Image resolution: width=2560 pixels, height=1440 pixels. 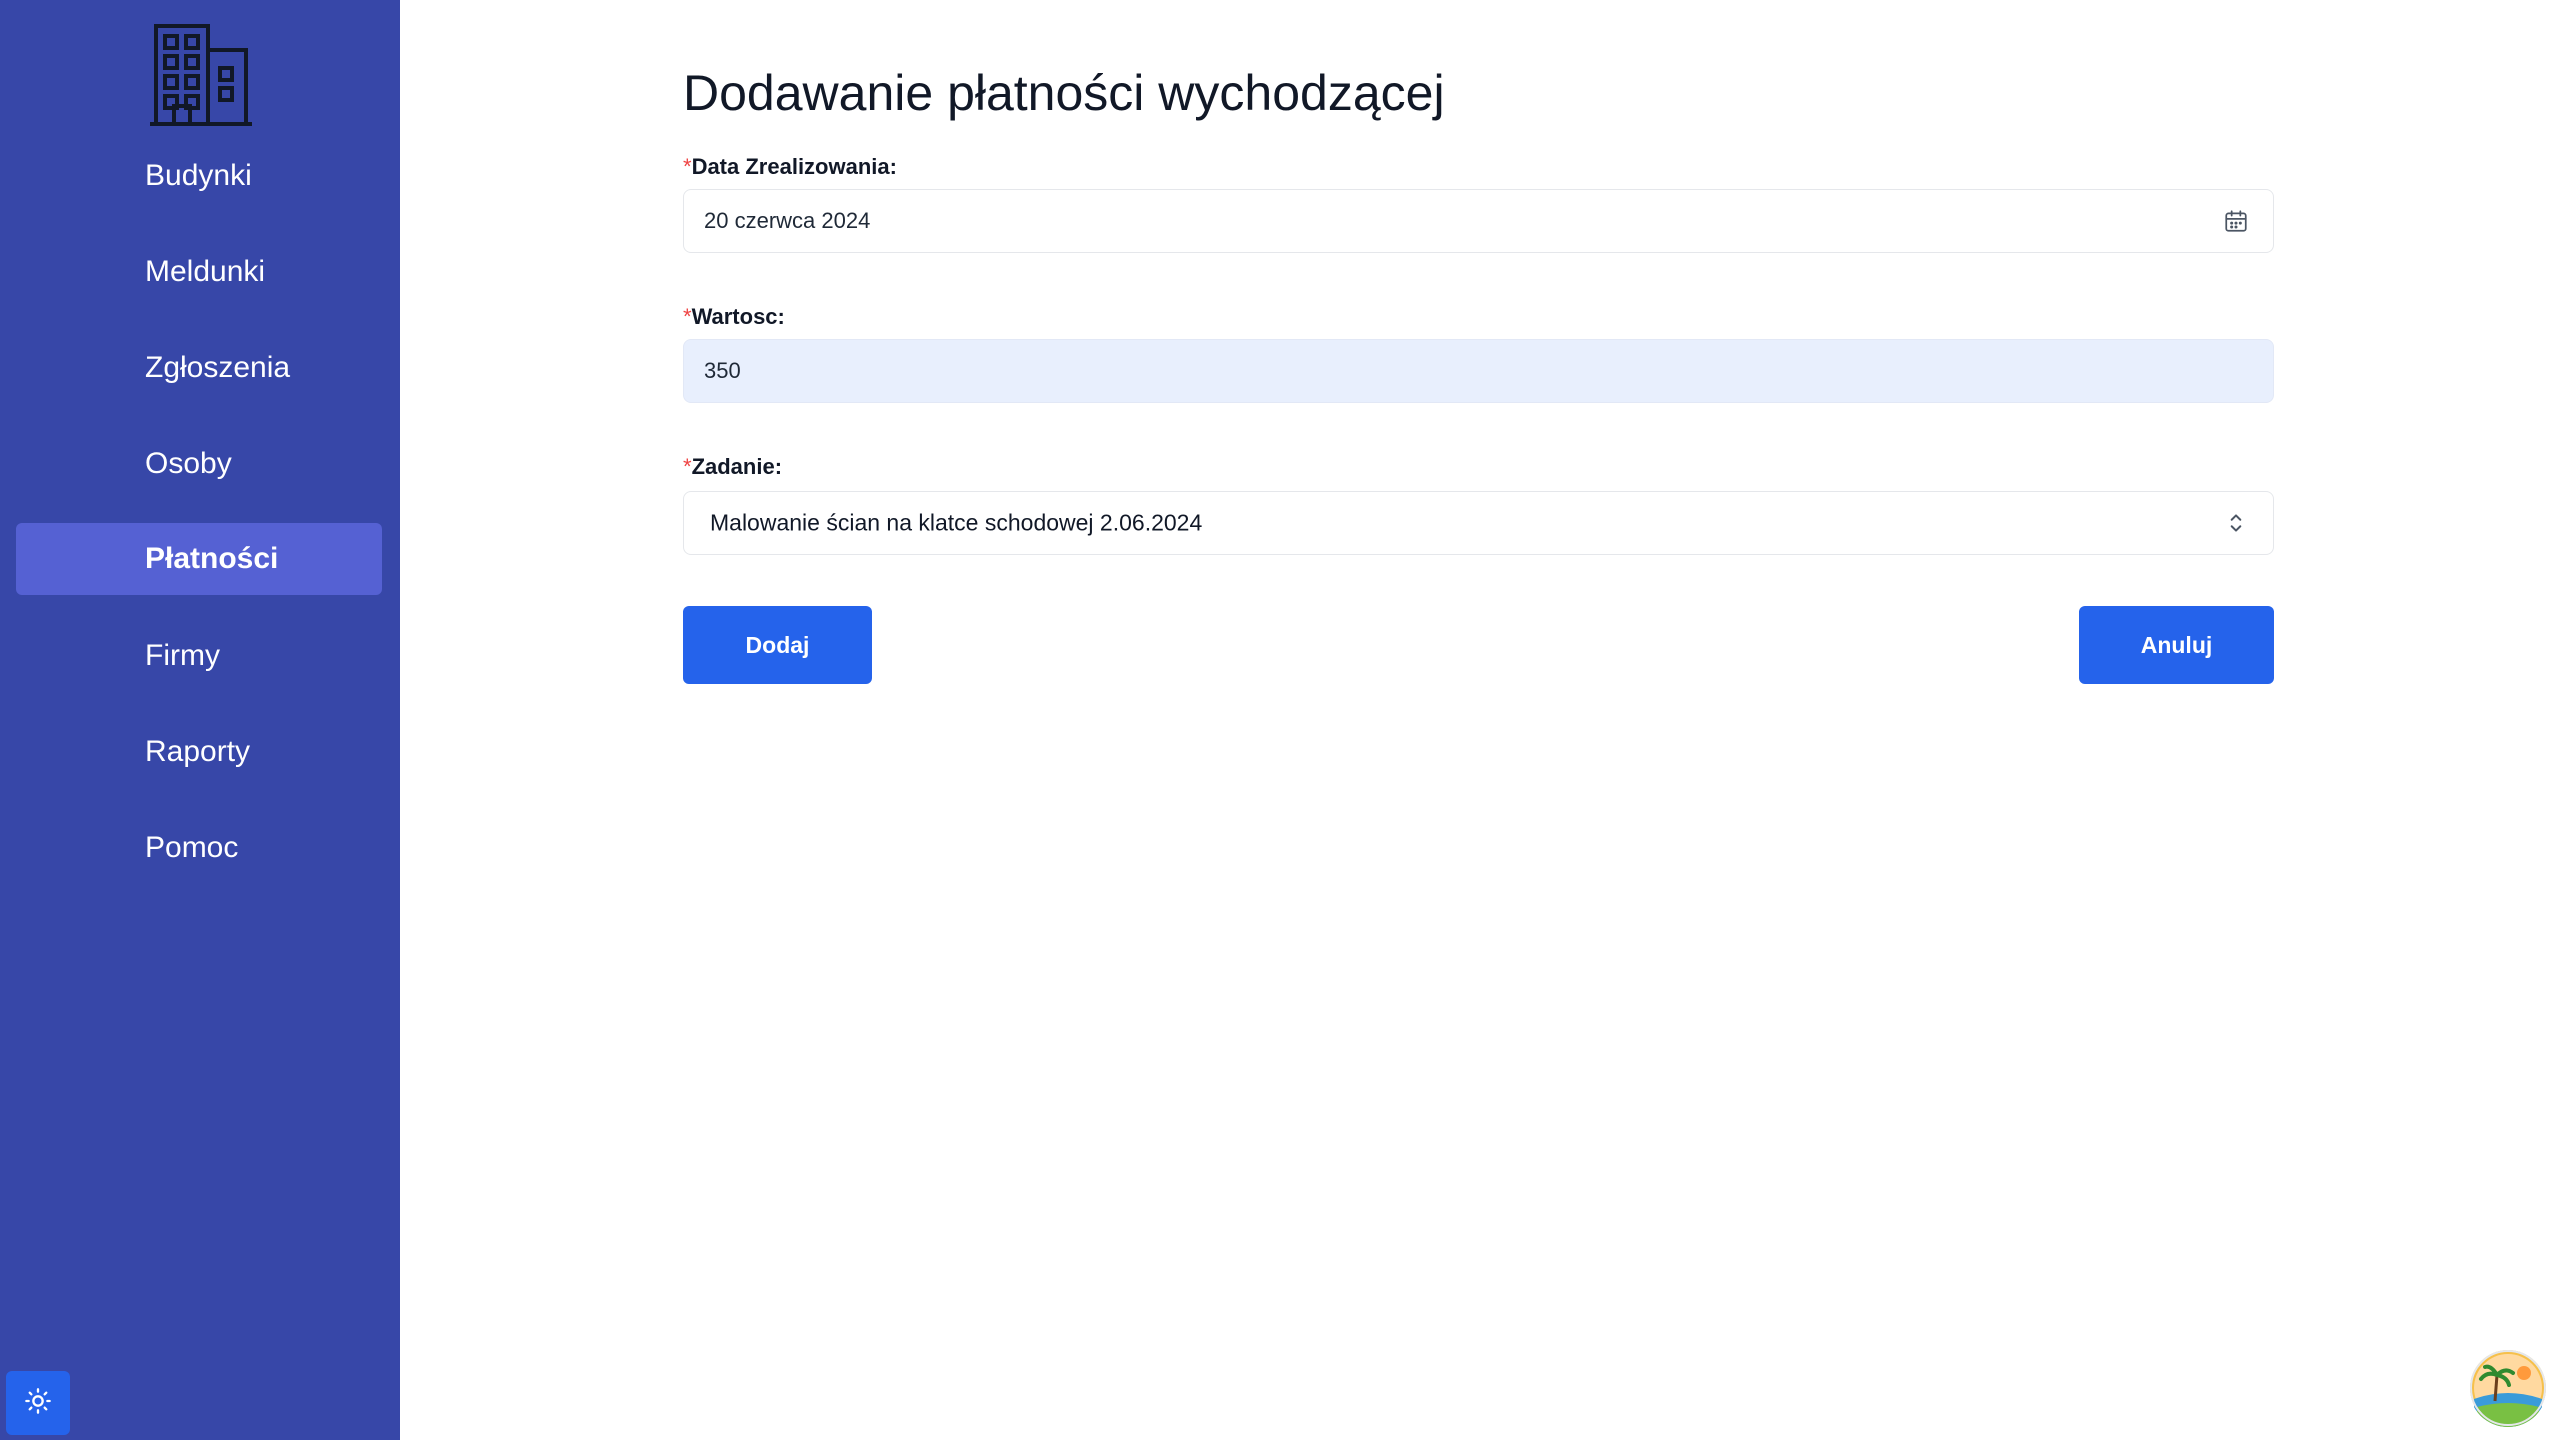 I want to click on sidebar-item-platnosci: Płatności, so click(x=199, y=559).